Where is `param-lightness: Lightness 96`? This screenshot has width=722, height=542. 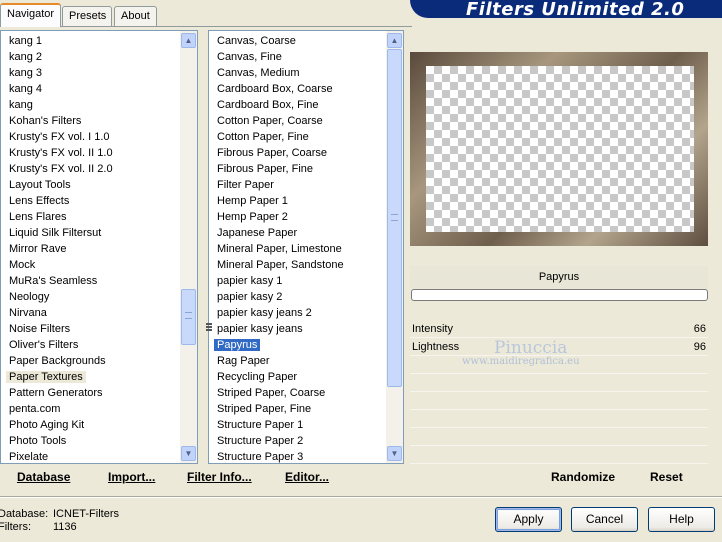 param-lightness: Lightness 96 is located at coordinates (559, 347).